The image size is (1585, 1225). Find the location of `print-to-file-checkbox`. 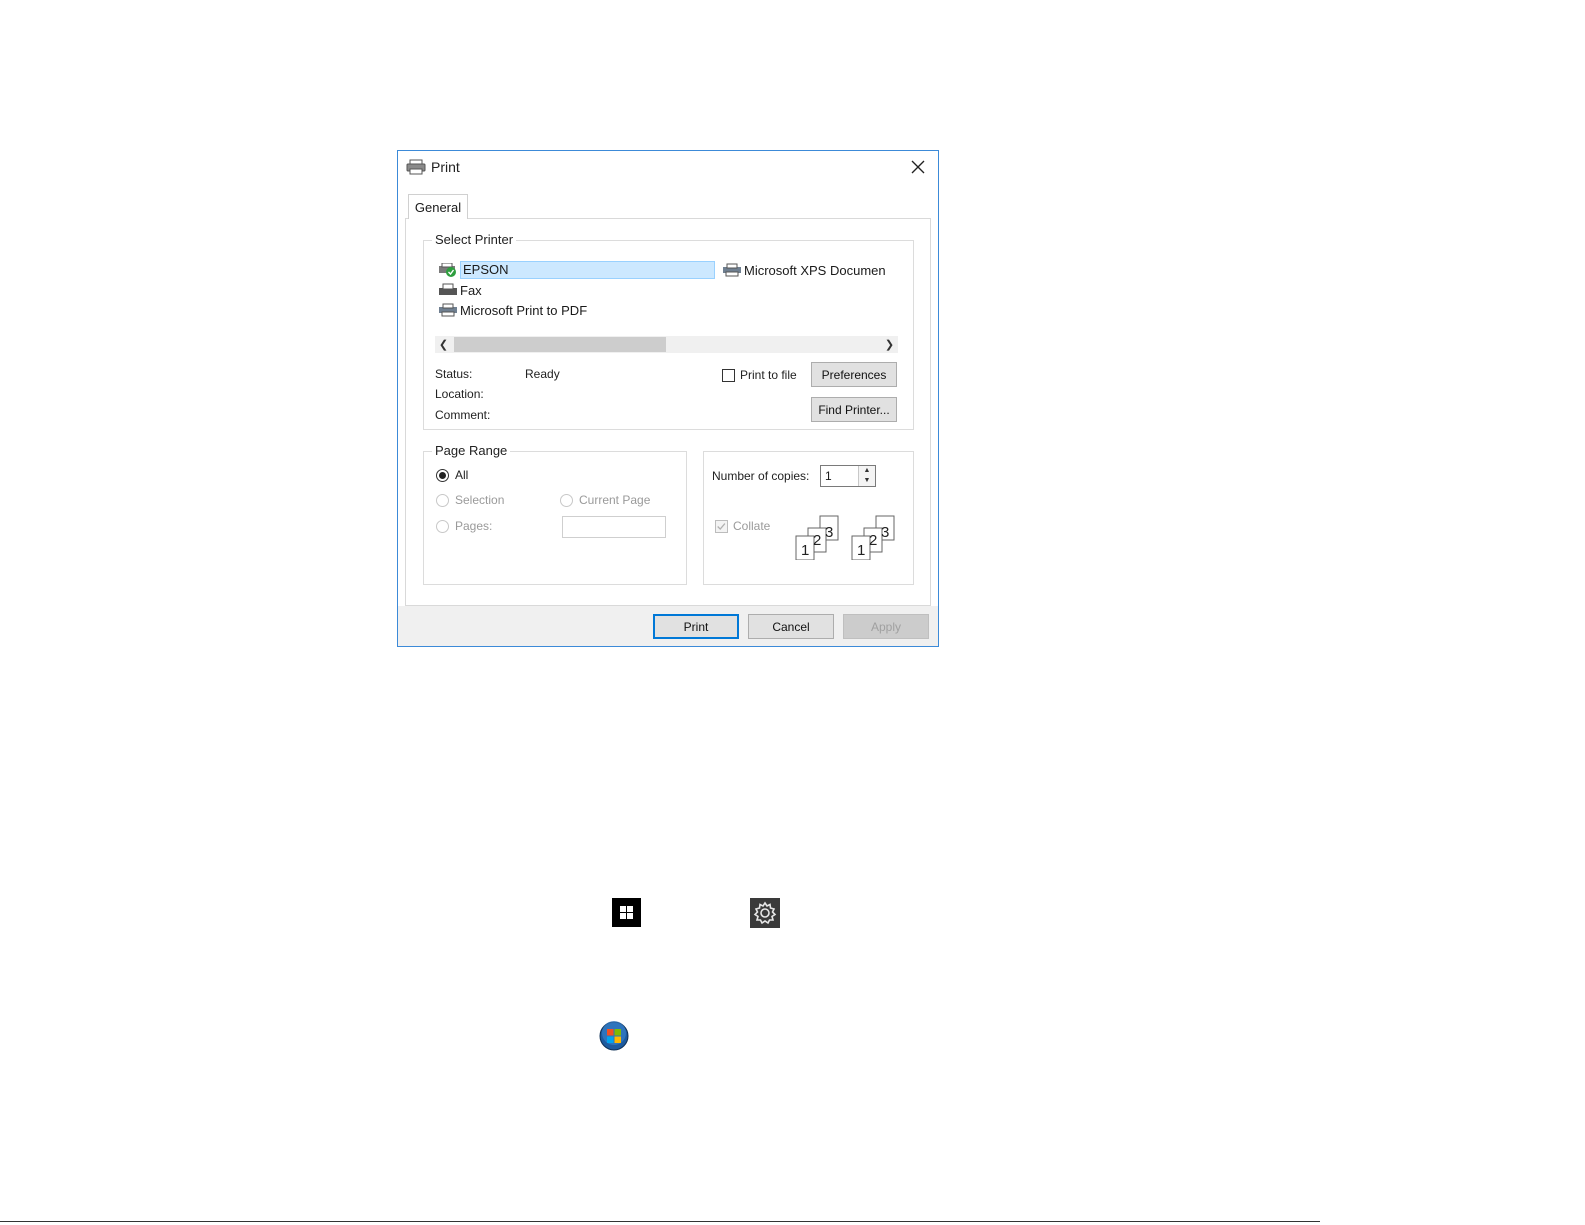

print-to-file-checkbox is located at coordinates (728, 375).